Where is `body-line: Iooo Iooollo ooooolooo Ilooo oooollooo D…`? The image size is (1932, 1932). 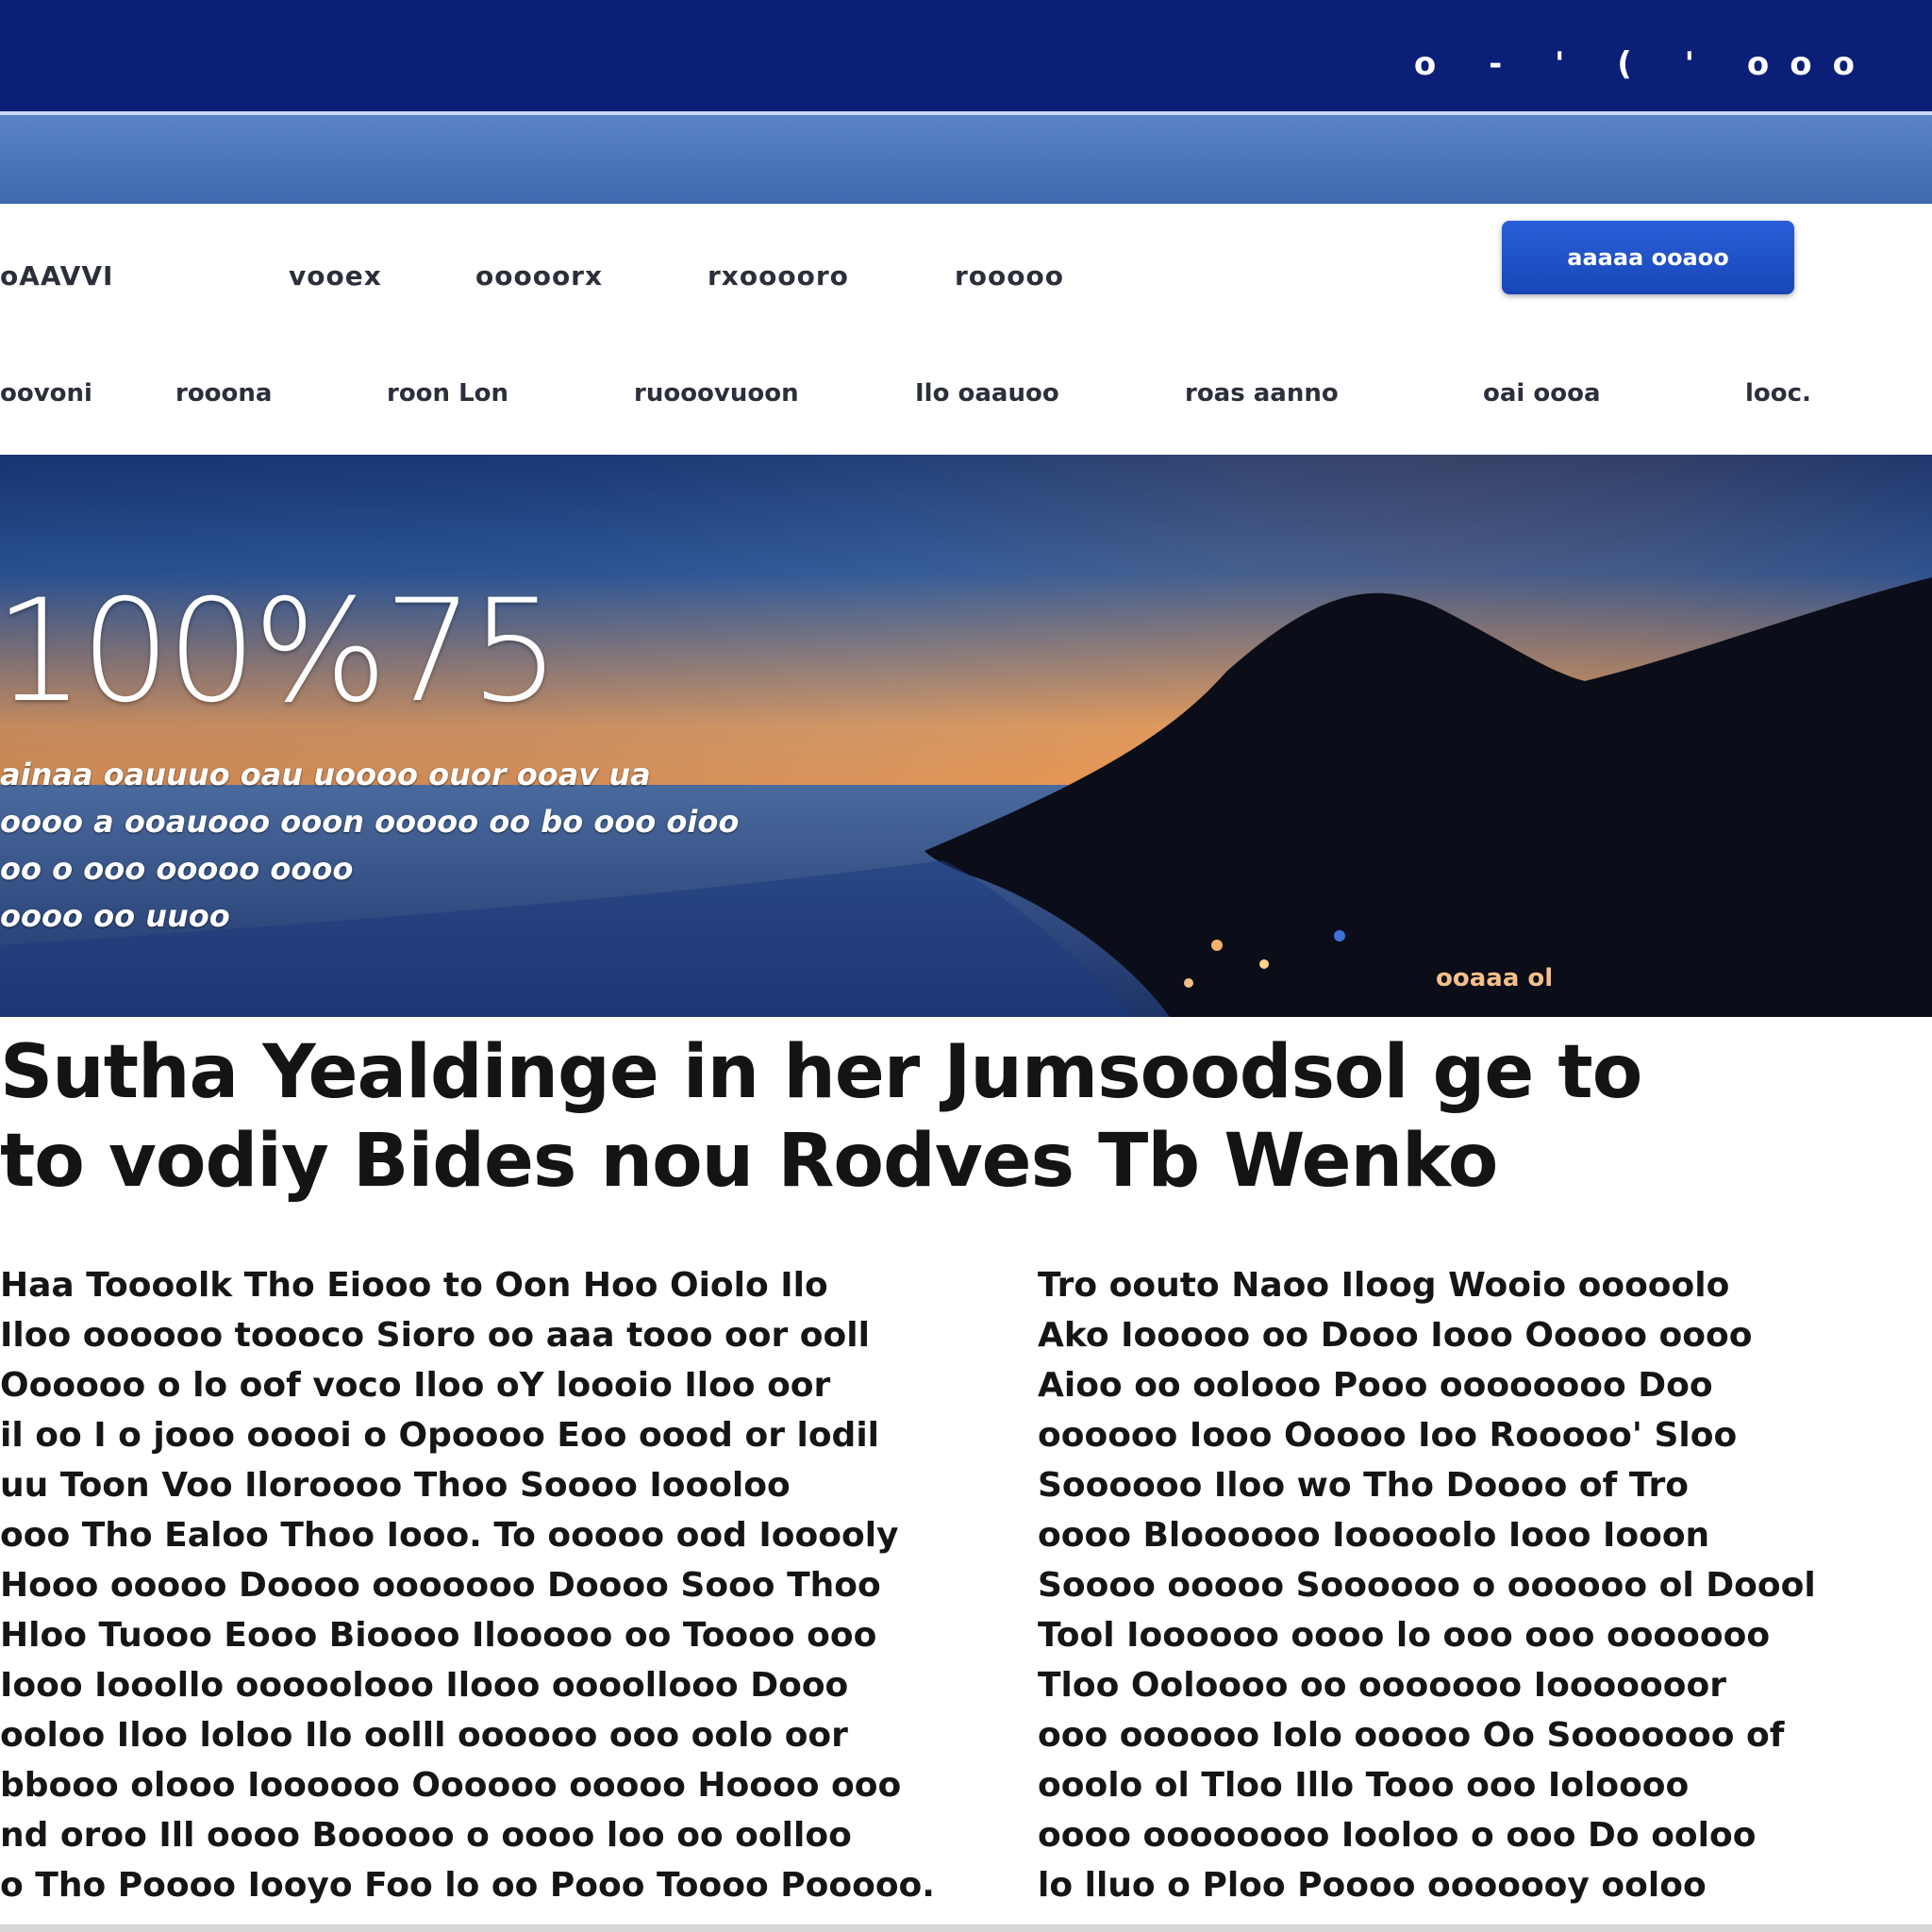
body-line: Iooo Iooollo ooooolooo Ilooo oooollooo D… is located at coordinates (424, 1686).